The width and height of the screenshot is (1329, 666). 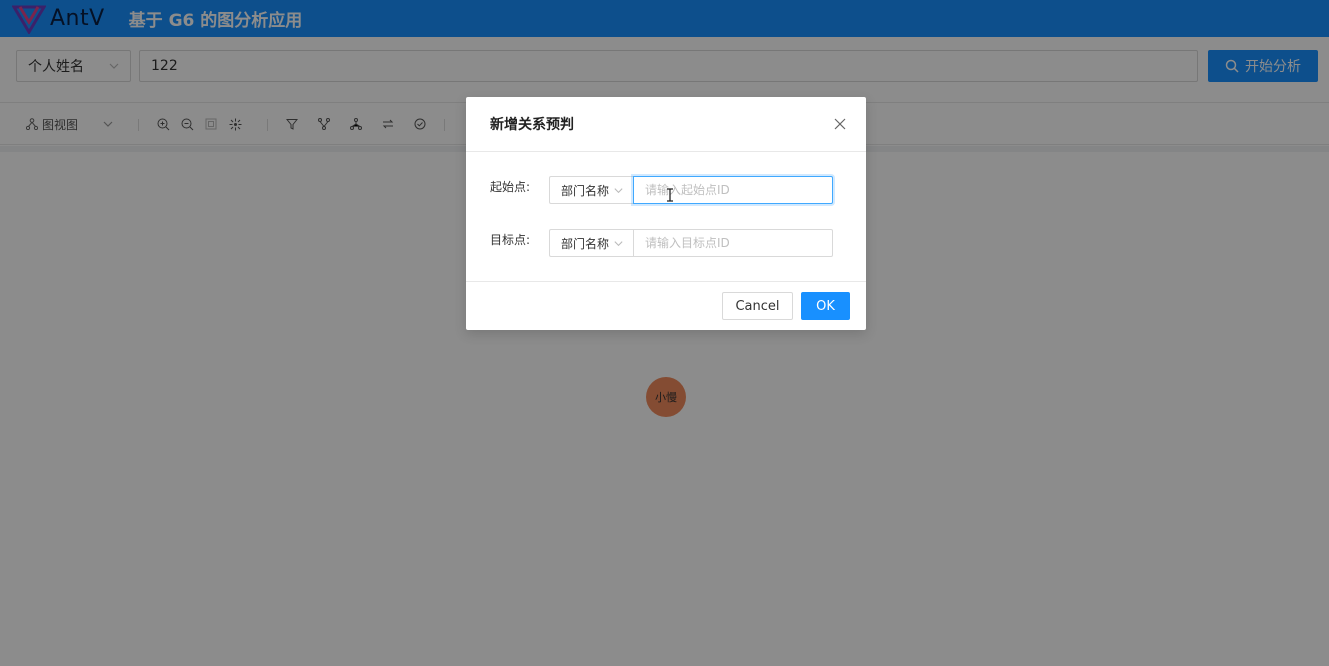 What do you see at coordinates (585, 243) in the screenshot?
I see `target-type-value: 部门名称` at bounding box center [585, 243].